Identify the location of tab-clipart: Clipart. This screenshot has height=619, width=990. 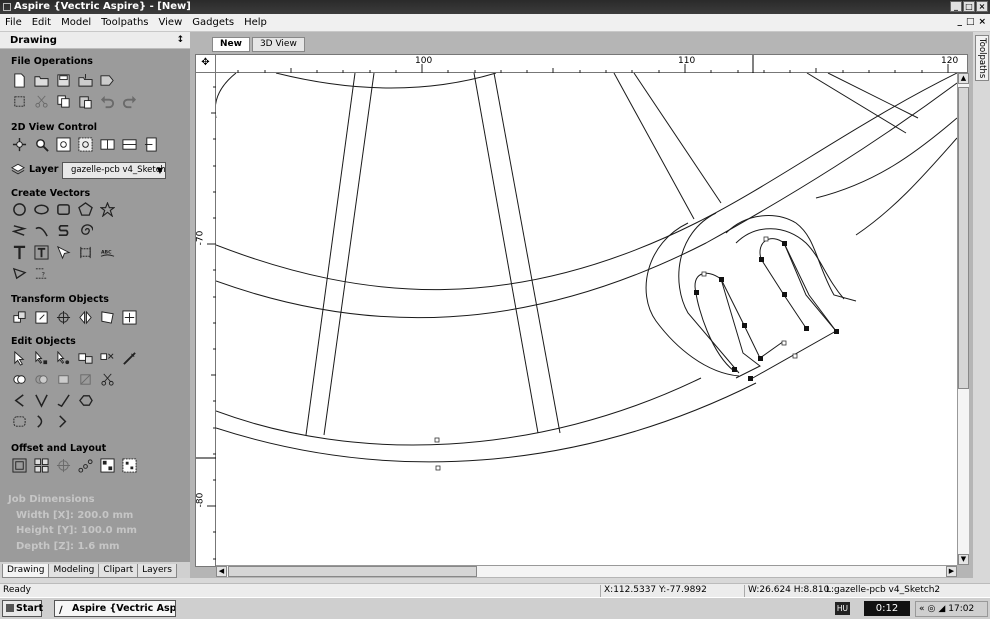
(118, 571).